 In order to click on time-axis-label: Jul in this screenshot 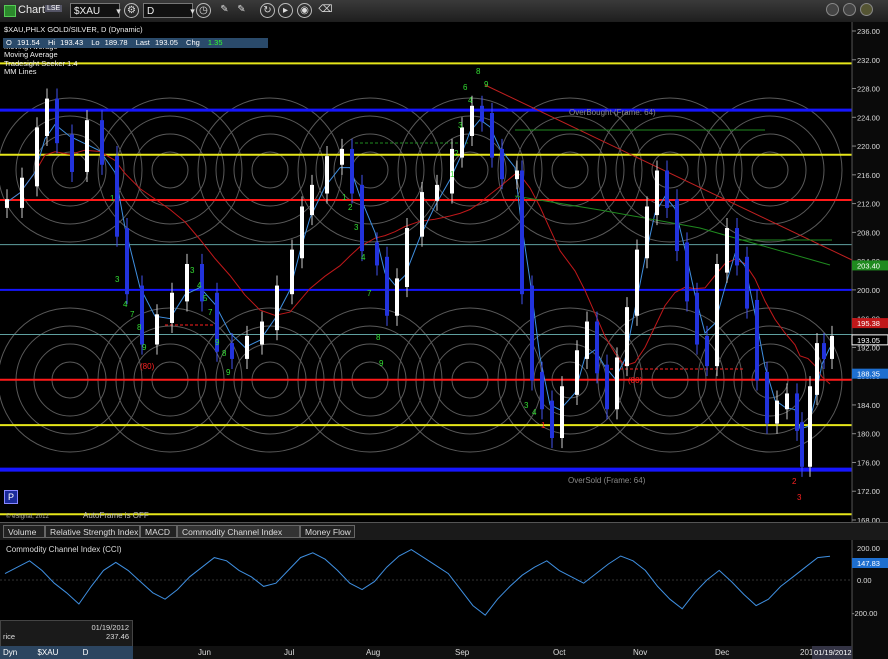, I will do `click(289, 652)`.